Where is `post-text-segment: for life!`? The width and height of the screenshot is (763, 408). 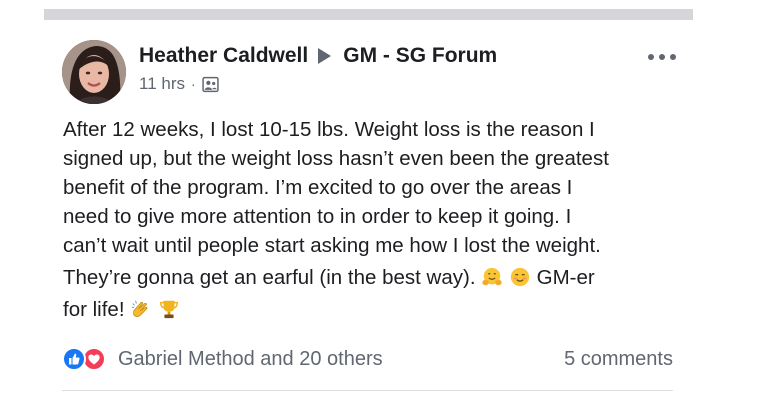 post-text-segment: for life! is located at coordinates (94, 309).